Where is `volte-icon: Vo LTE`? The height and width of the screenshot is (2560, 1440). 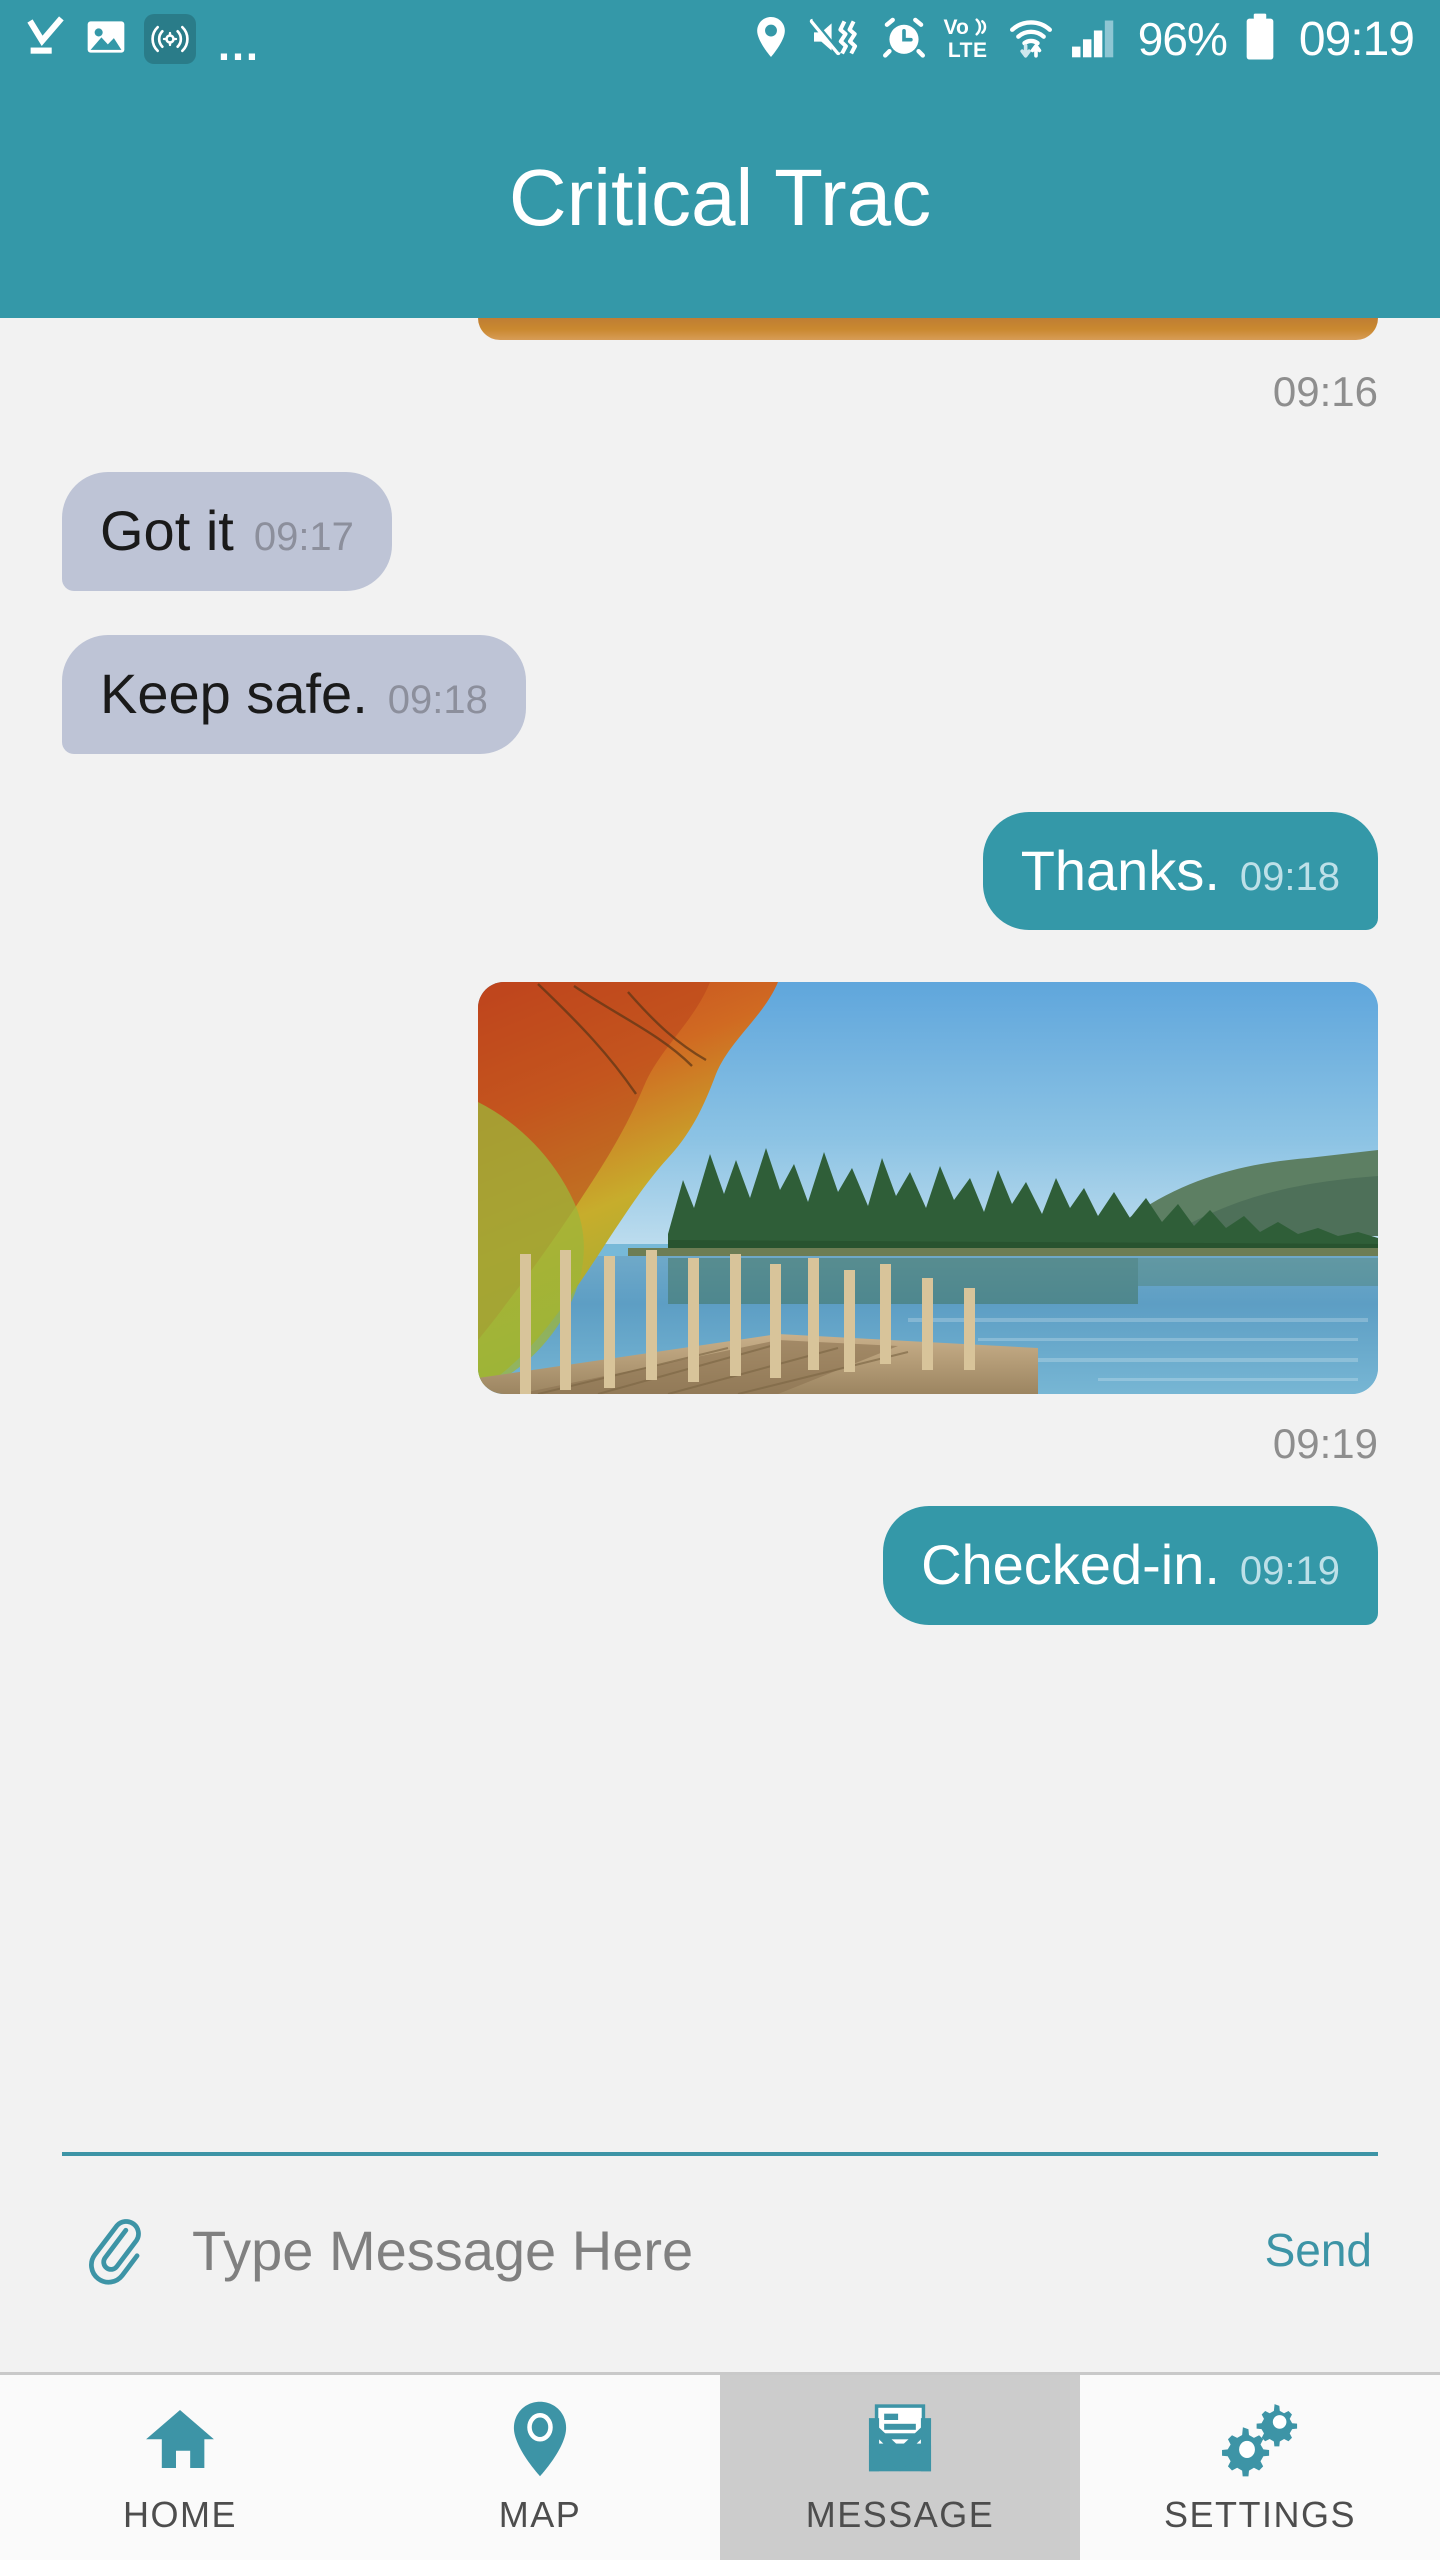 volte-icon: Vo LTE is located at coordinates (968, 39).